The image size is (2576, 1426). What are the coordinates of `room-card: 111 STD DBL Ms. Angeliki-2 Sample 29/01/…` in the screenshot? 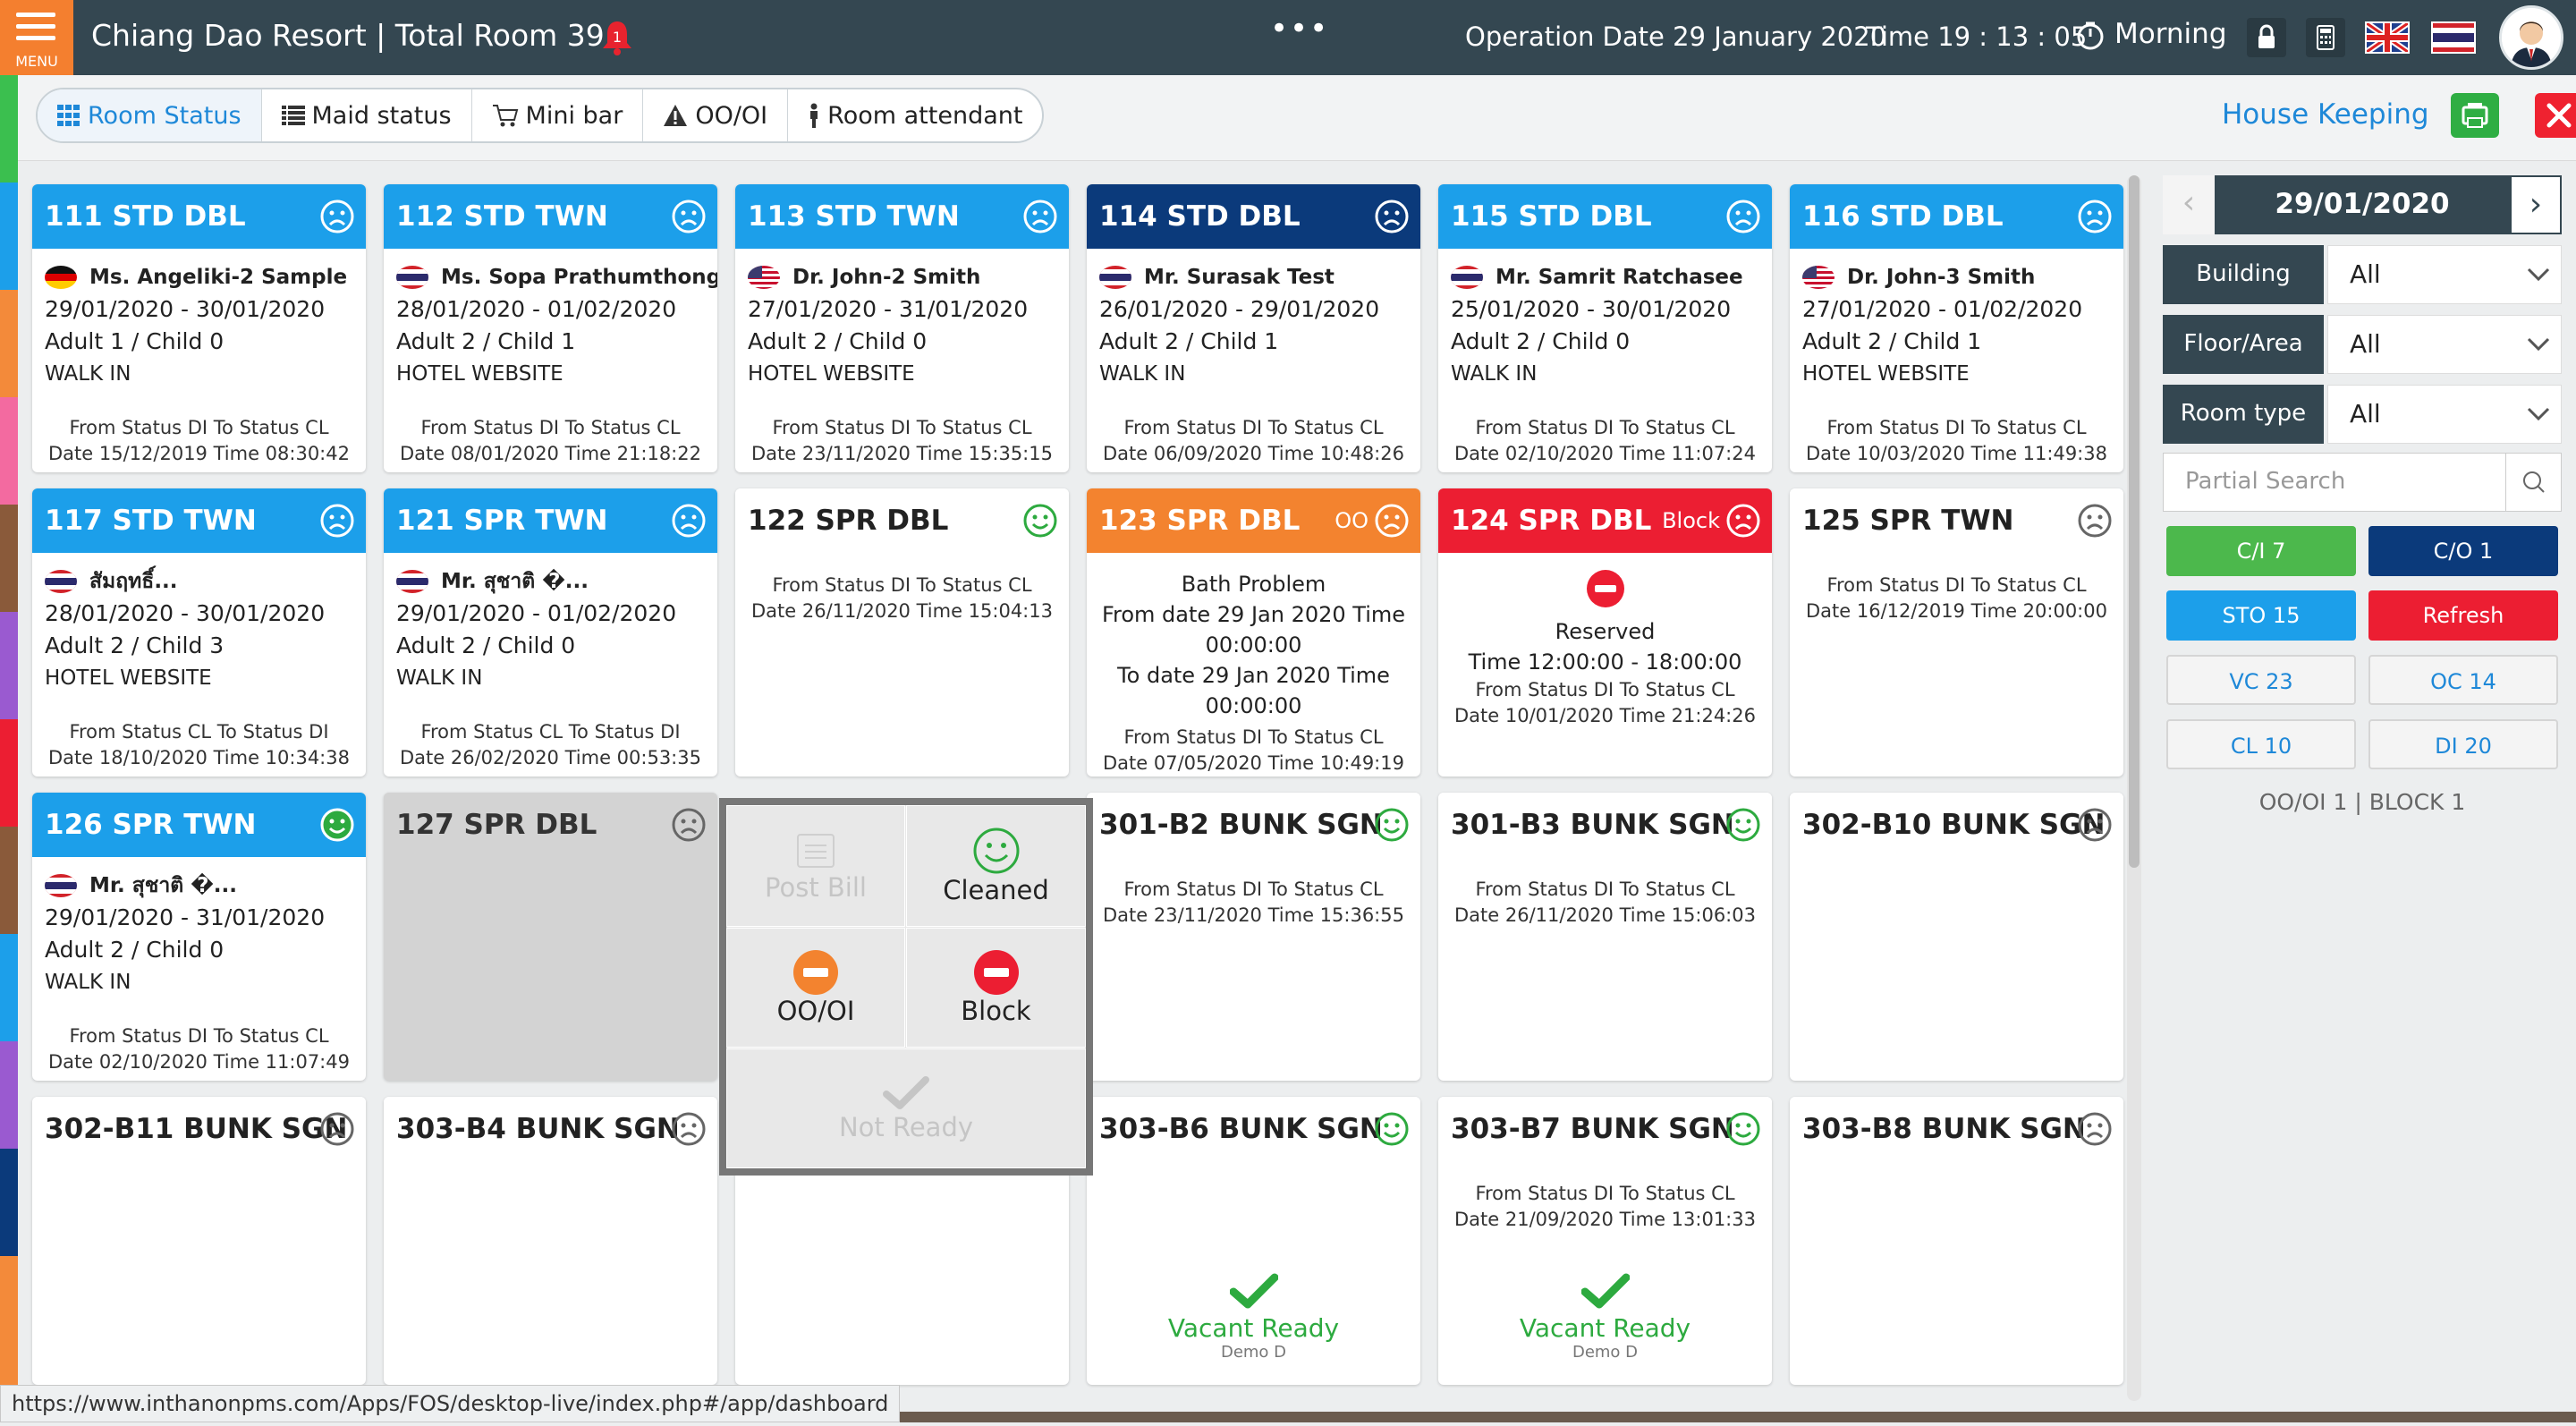 It's located at (199, 328).